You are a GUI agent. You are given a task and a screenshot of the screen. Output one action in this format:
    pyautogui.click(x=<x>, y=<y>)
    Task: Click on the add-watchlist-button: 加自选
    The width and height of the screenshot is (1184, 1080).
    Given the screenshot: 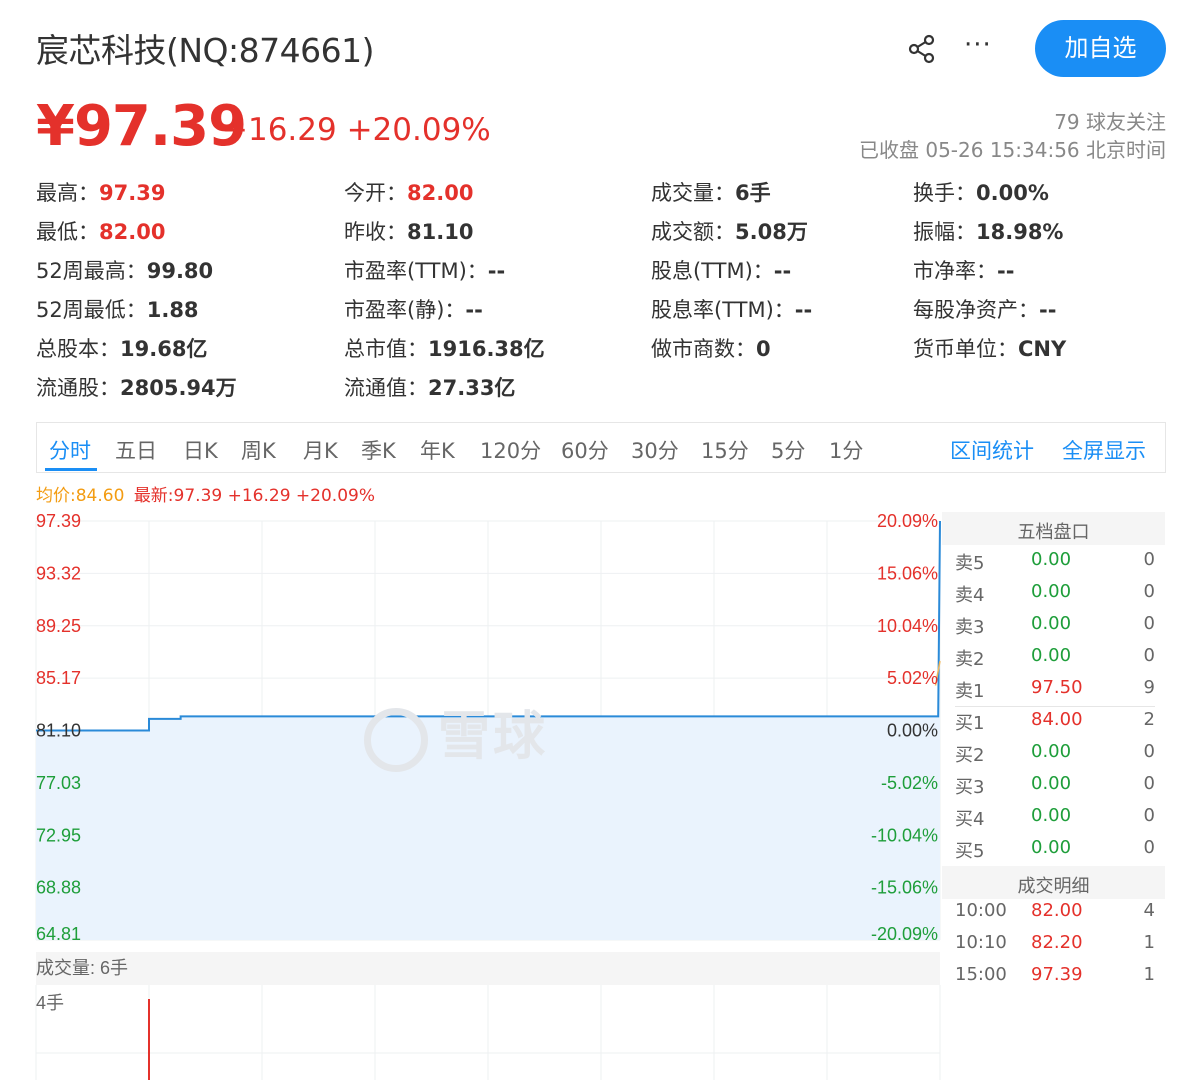 What is the action you would take?
    pyautogui.click(x=1100, y=48)
    